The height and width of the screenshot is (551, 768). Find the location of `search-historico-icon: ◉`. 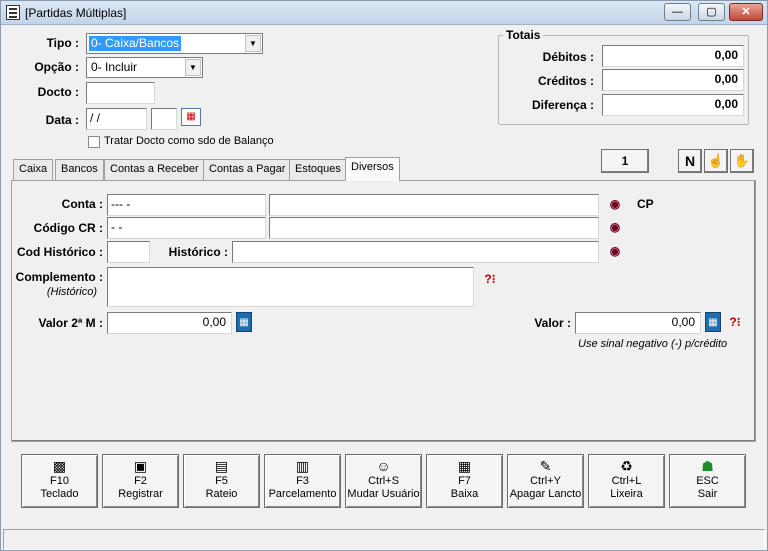

search-historico-icon: ◉ is located at coordinates (615, 251).